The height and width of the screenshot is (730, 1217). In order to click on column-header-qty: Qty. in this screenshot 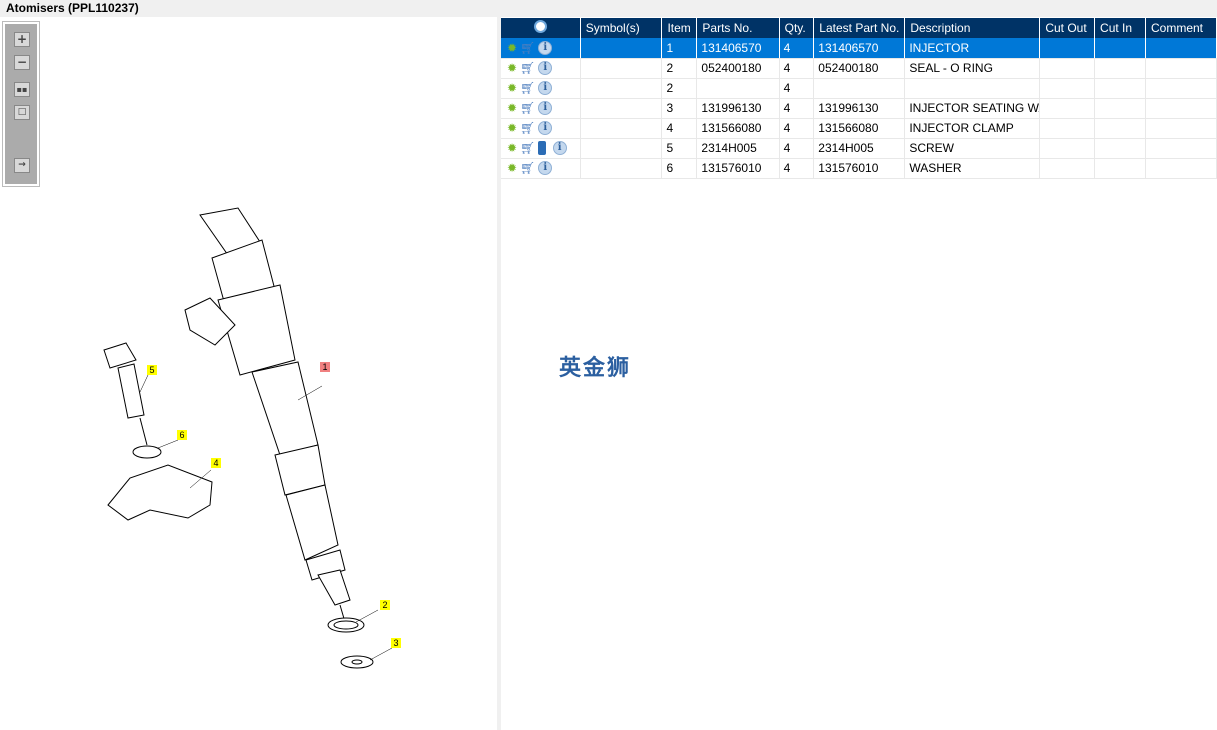, I will do `click(797, 28)`.